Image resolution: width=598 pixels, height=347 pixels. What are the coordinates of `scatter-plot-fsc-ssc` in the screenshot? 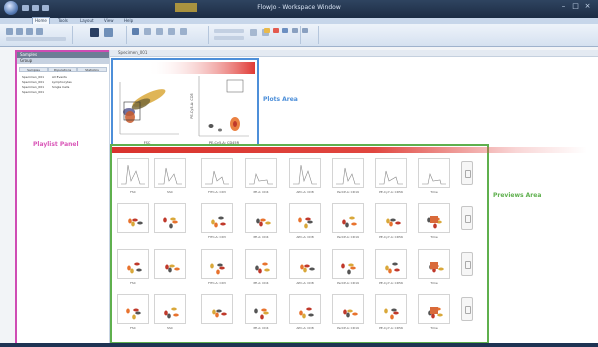 It's located at (149, 108).